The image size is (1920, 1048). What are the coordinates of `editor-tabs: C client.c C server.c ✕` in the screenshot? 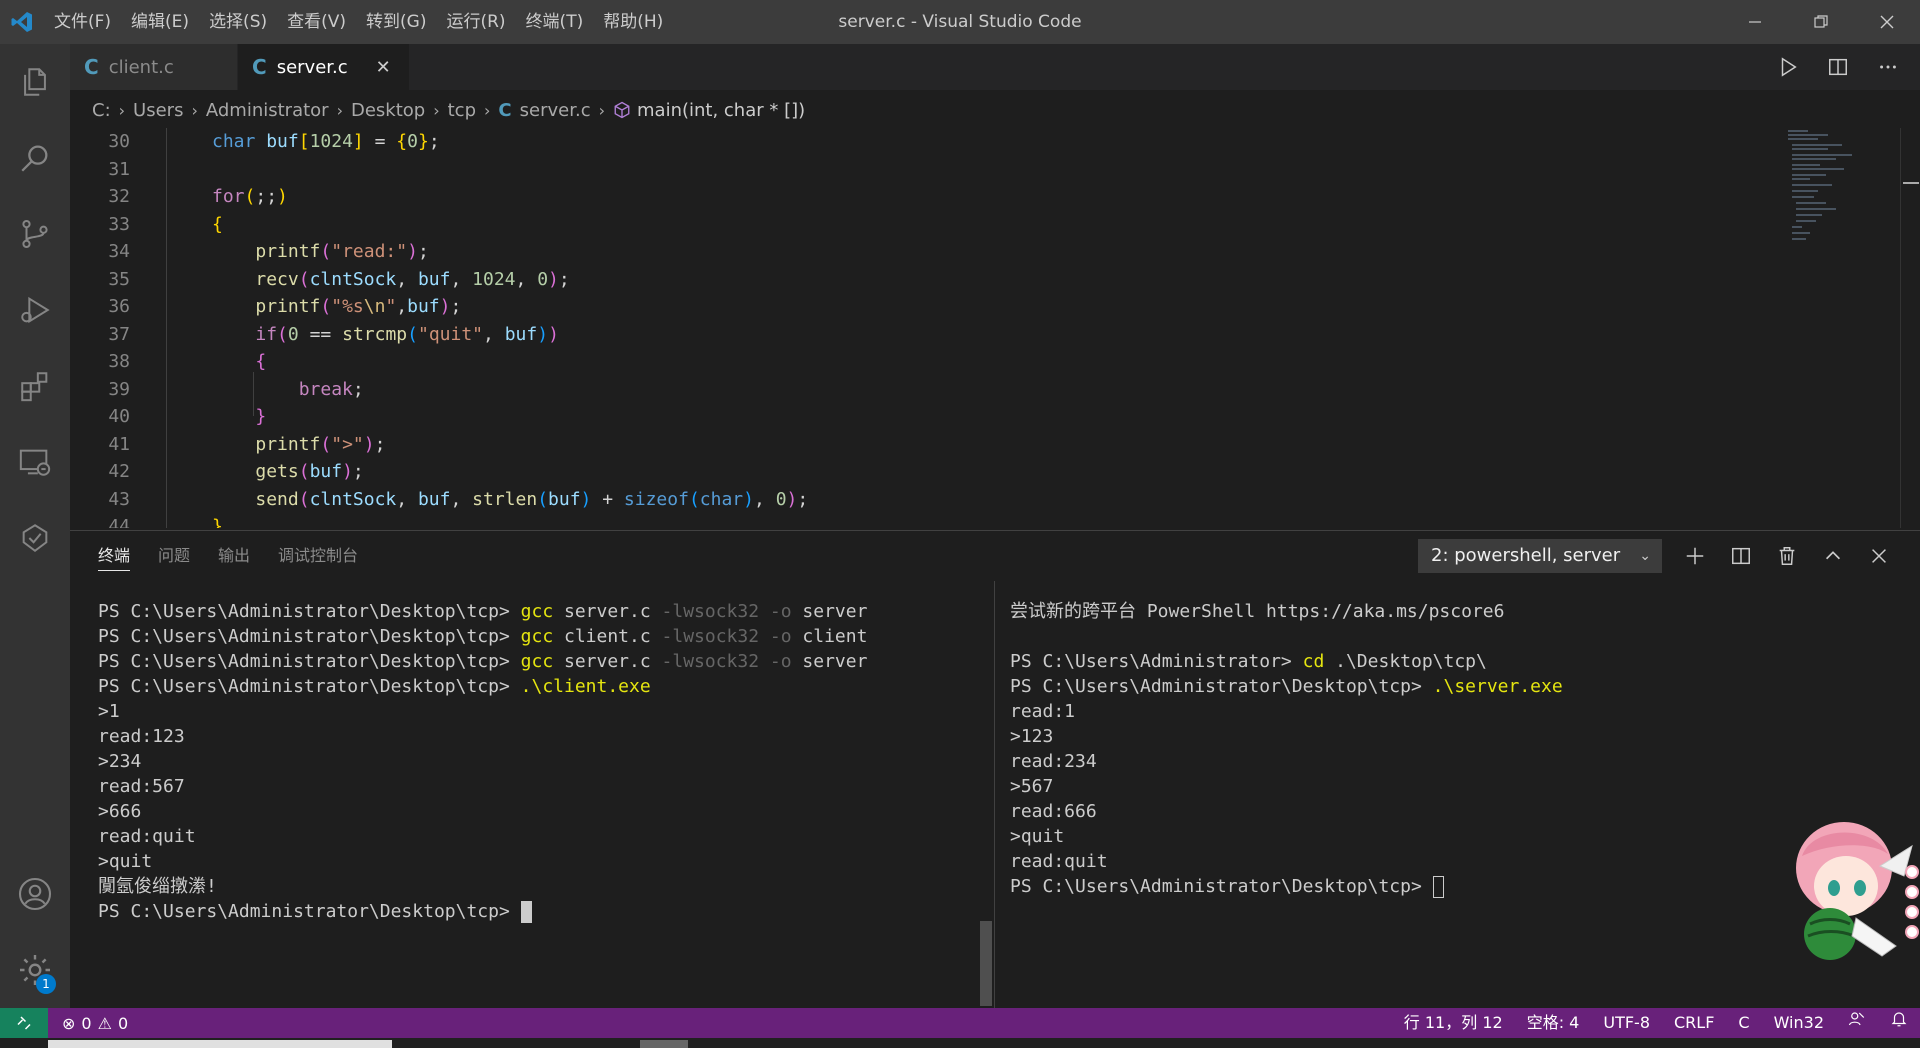 It's located at (995, 67).